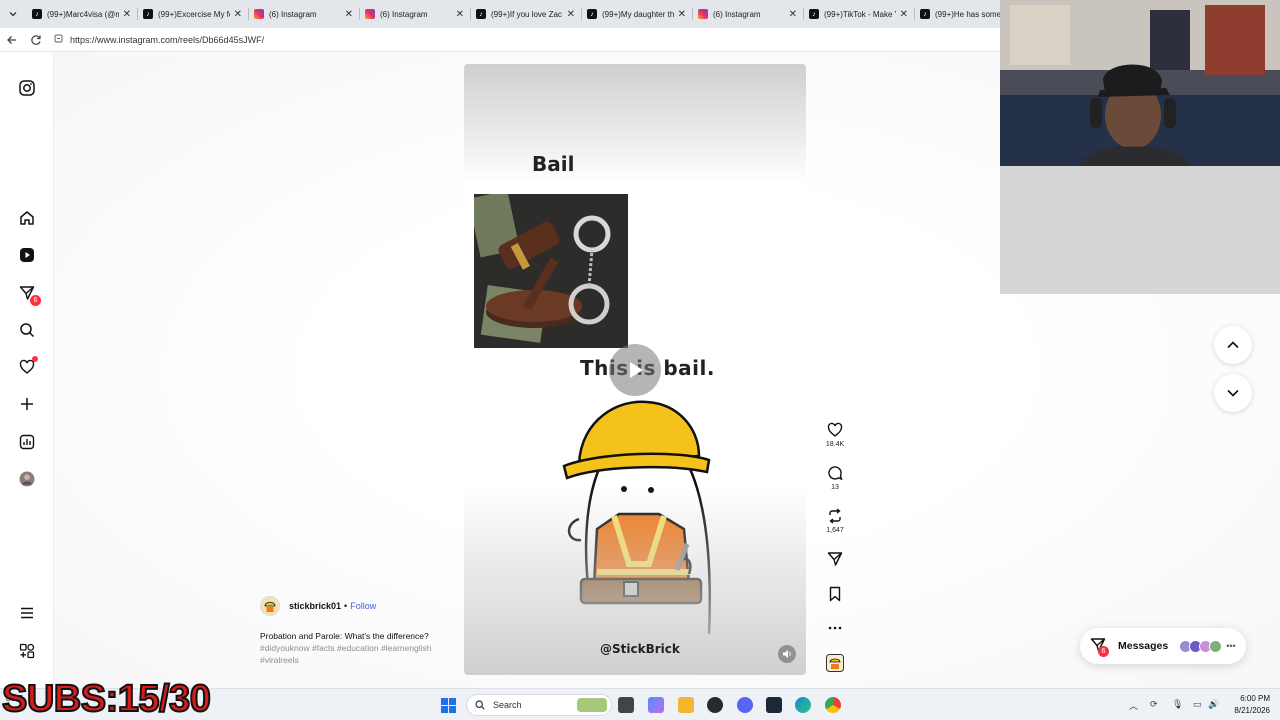  What do you see at coordinates (35, 359) in the screenshot?
I see `notification-dot` at bounding box center [35, 359].